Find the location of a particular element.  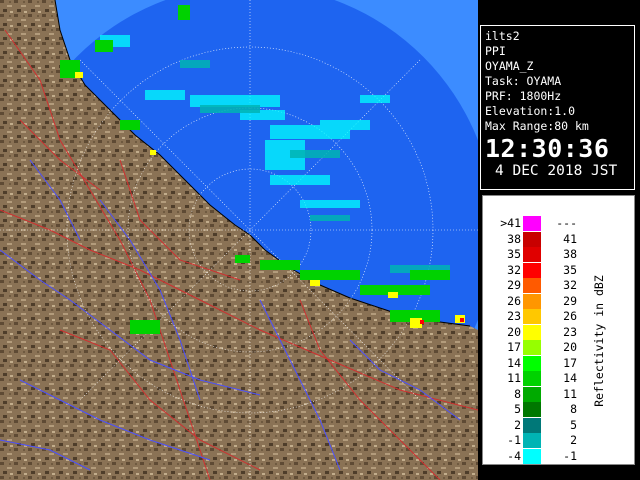

legend-lower-bound: 11 is located at coordinates (514, 378).